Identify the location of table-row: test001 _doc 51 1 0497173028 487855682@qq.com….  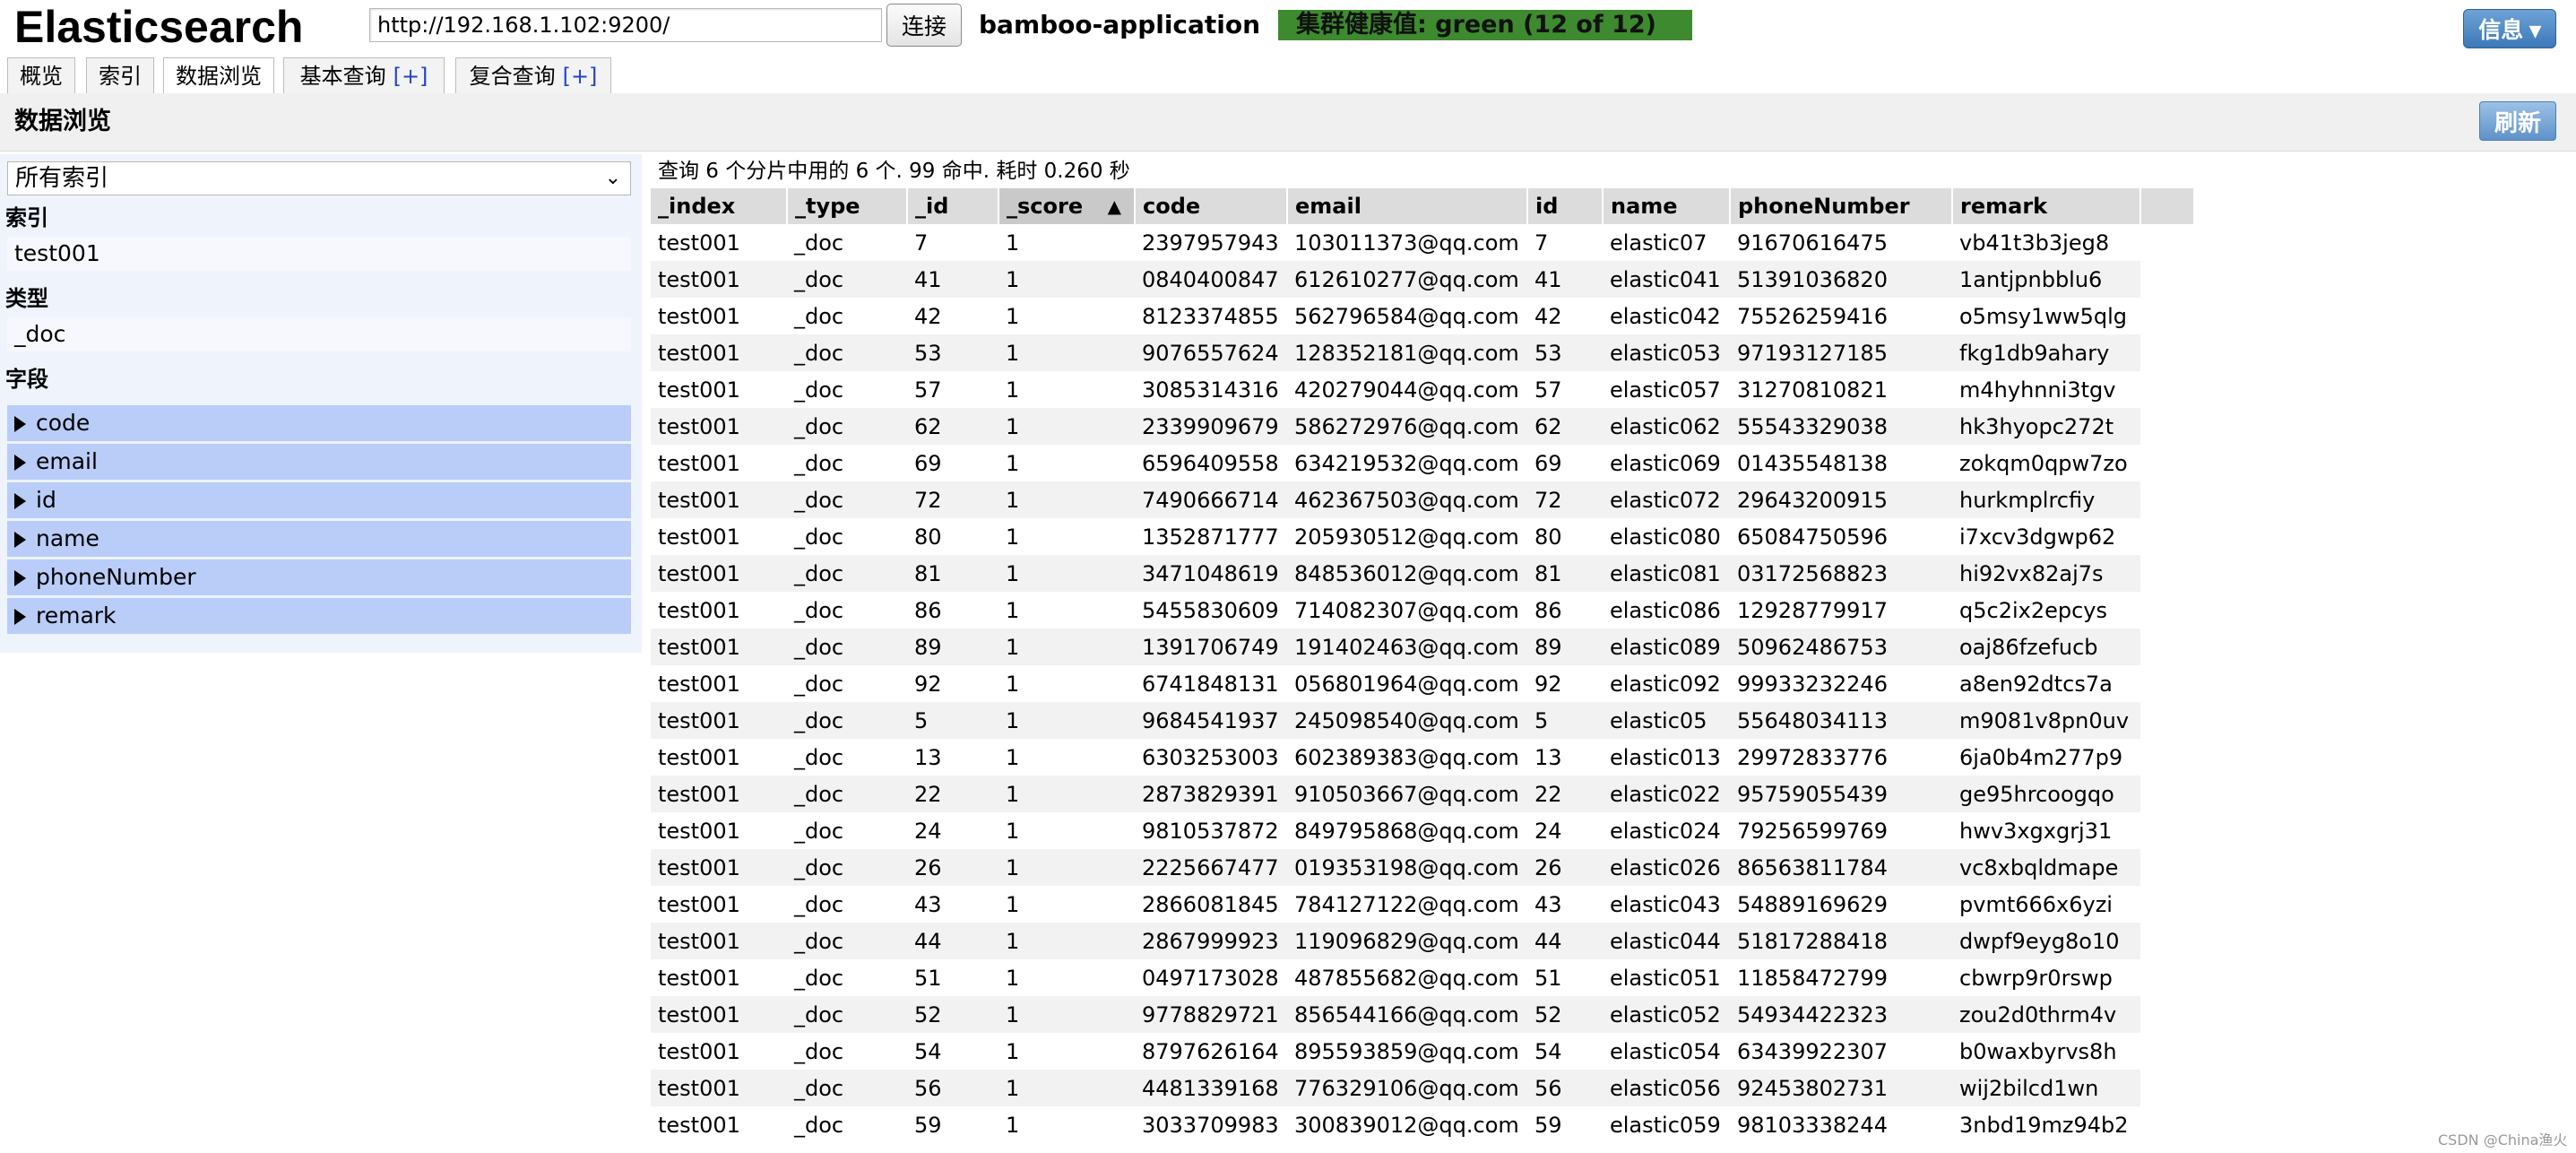
(1422, 977).